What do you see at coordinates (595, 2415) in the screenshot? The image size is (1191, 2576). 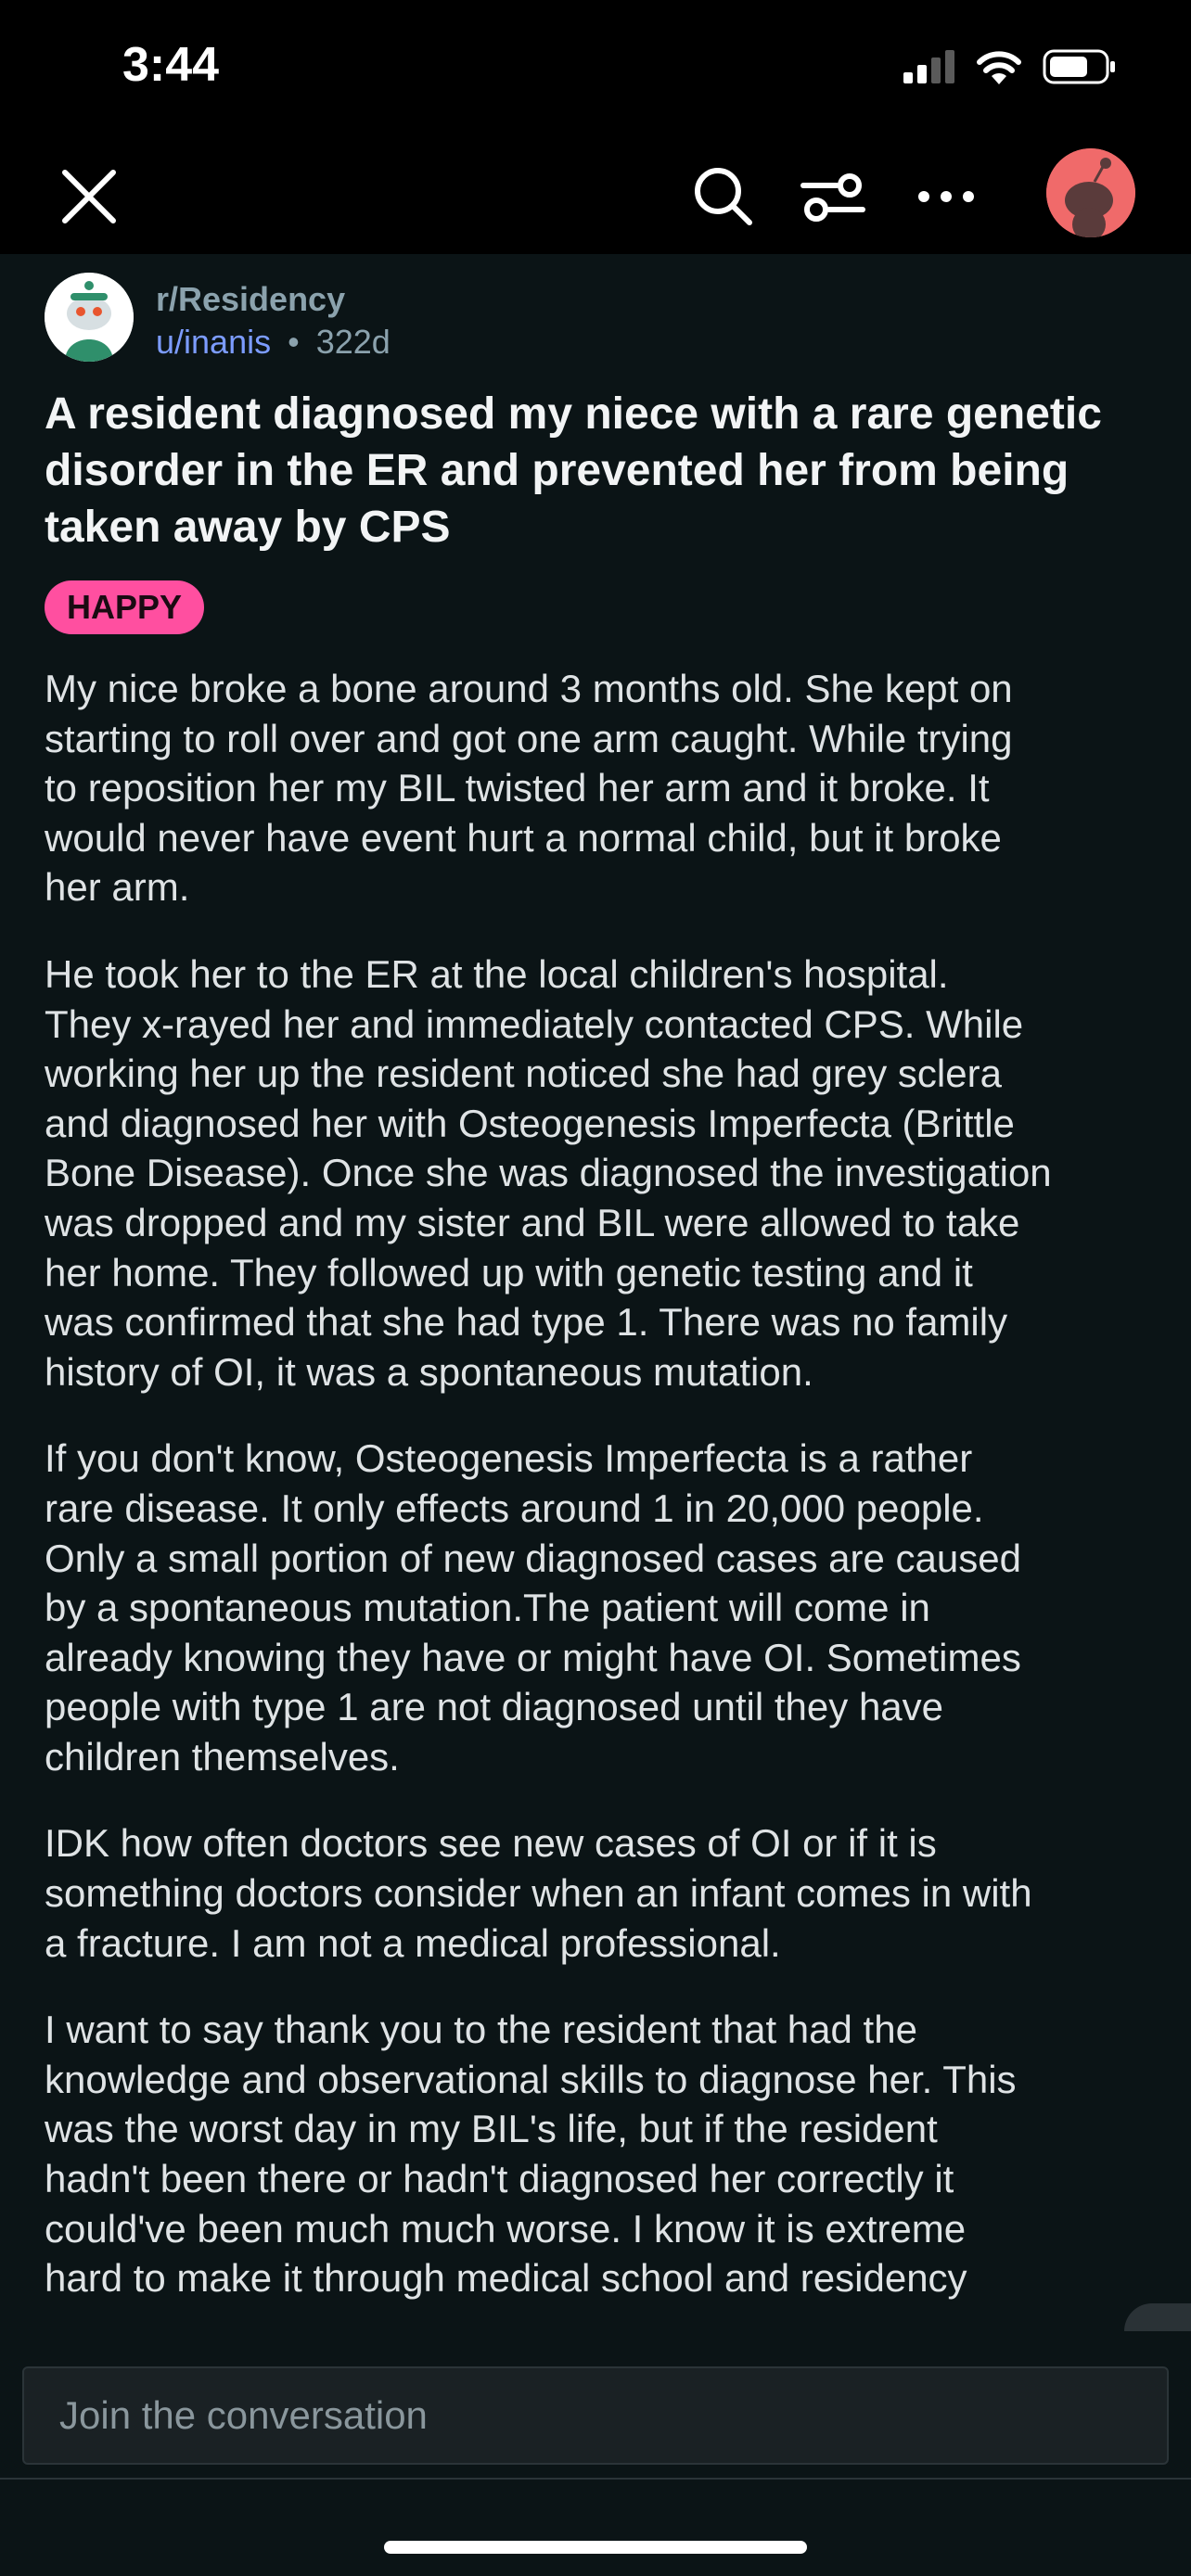 I see `comment-input: Join the conversation` at bounding box center [595, 2415].